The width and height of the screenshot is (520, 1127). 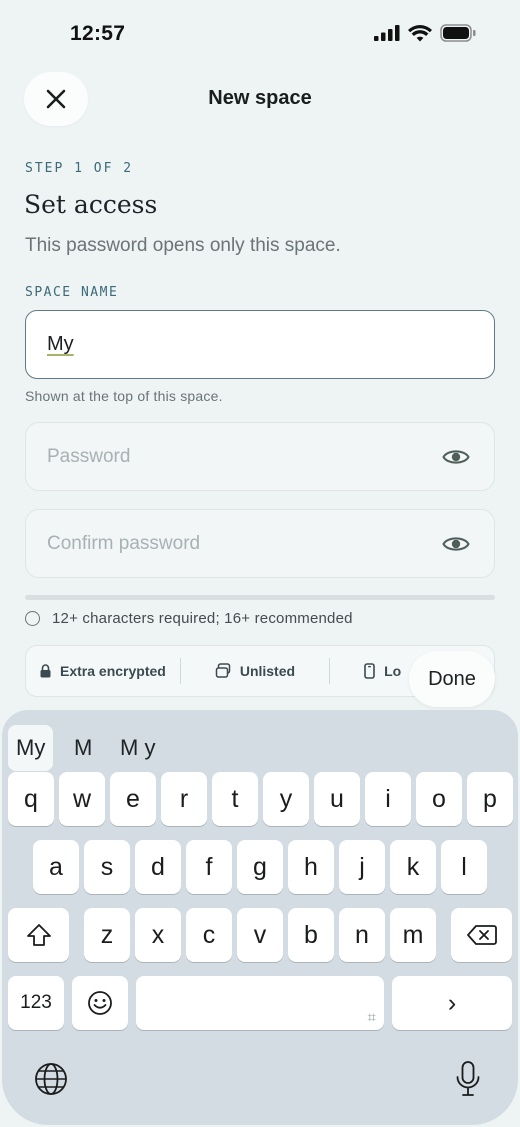 I want to click on key-v: v, so click(x=260, y=935).